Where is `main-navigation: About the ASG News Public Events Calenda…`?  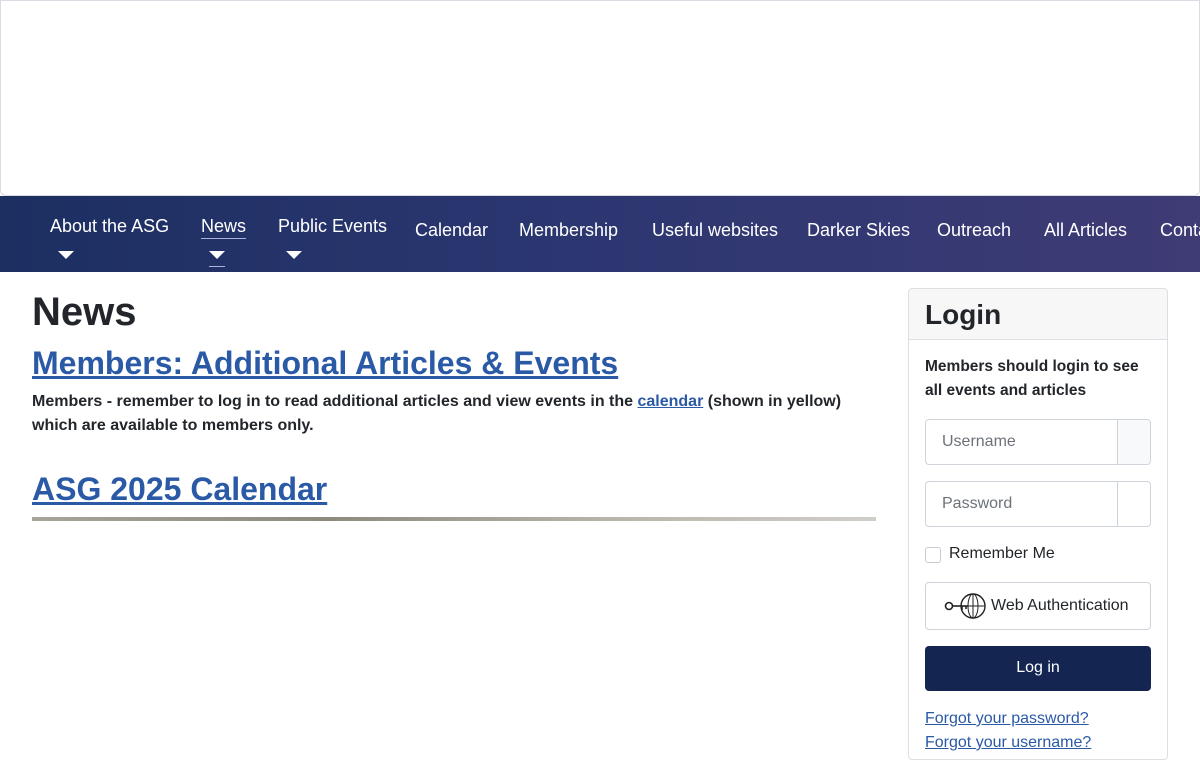 main-navigation: About the ASG News Public Events Calenda… is located at coordinates (600, 234).